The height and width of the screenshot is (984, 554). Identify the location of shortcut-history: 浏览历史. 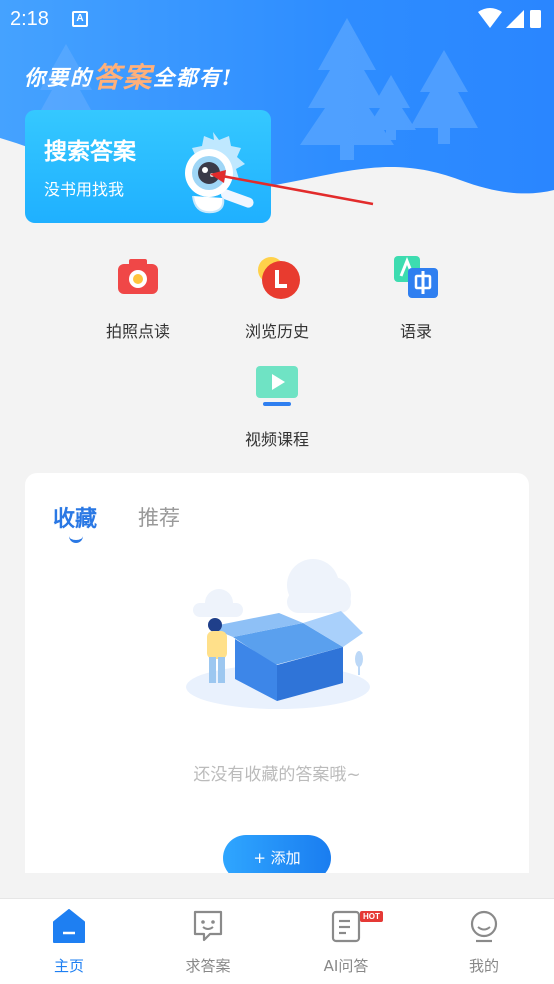
(277, 298).